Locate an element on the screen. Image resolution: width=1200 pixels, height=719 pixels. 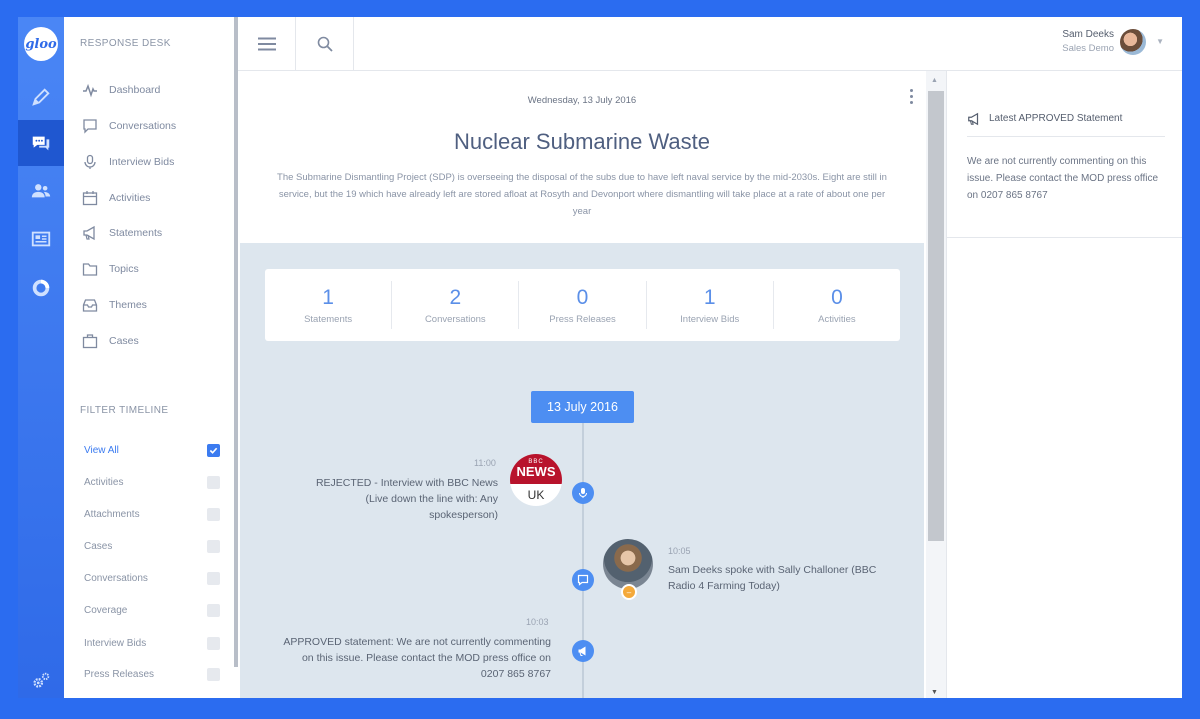
chat-bubbles-icon is located at coordinates (41, 143).